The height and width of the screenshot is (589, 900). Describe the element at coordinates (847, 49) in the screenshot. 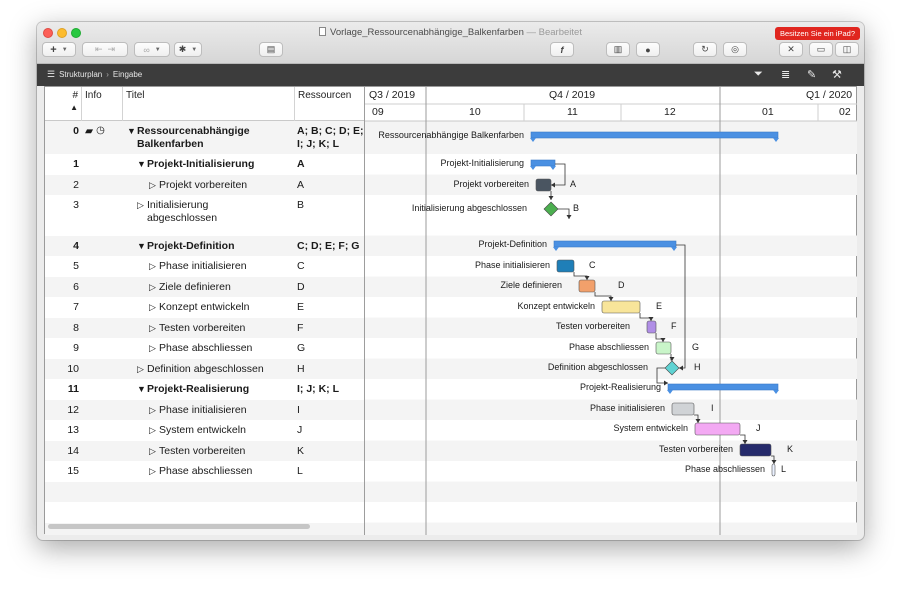

I see `sidebar-button: ◫` at that location.